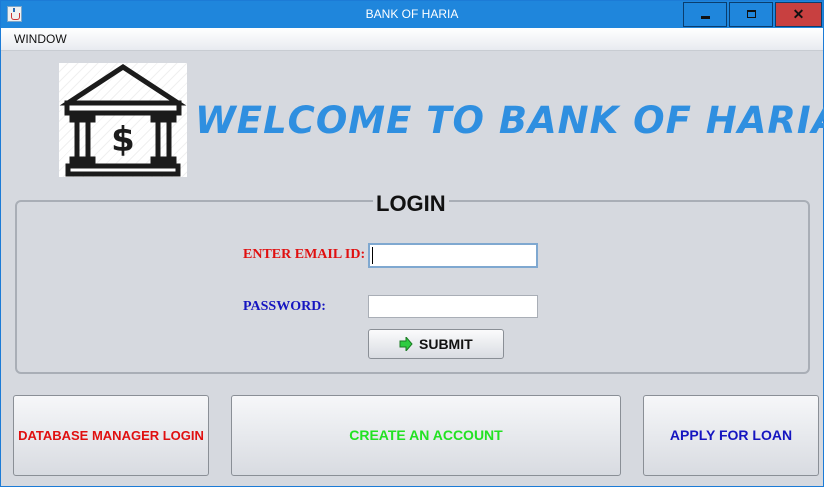  Describe the element at coordinates (705, 17) in the screenshot. I see `minimize-icon` at that location.